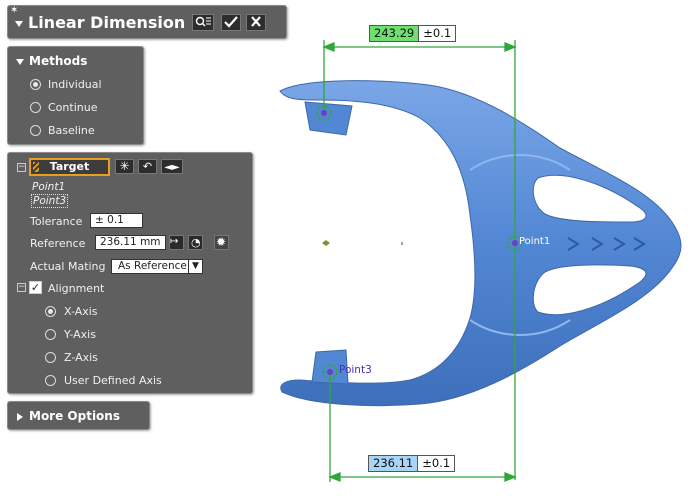 The width and height of the screenshot is (690, 496). I want to click on measure-distance-button: ↦, so click(176, 242).